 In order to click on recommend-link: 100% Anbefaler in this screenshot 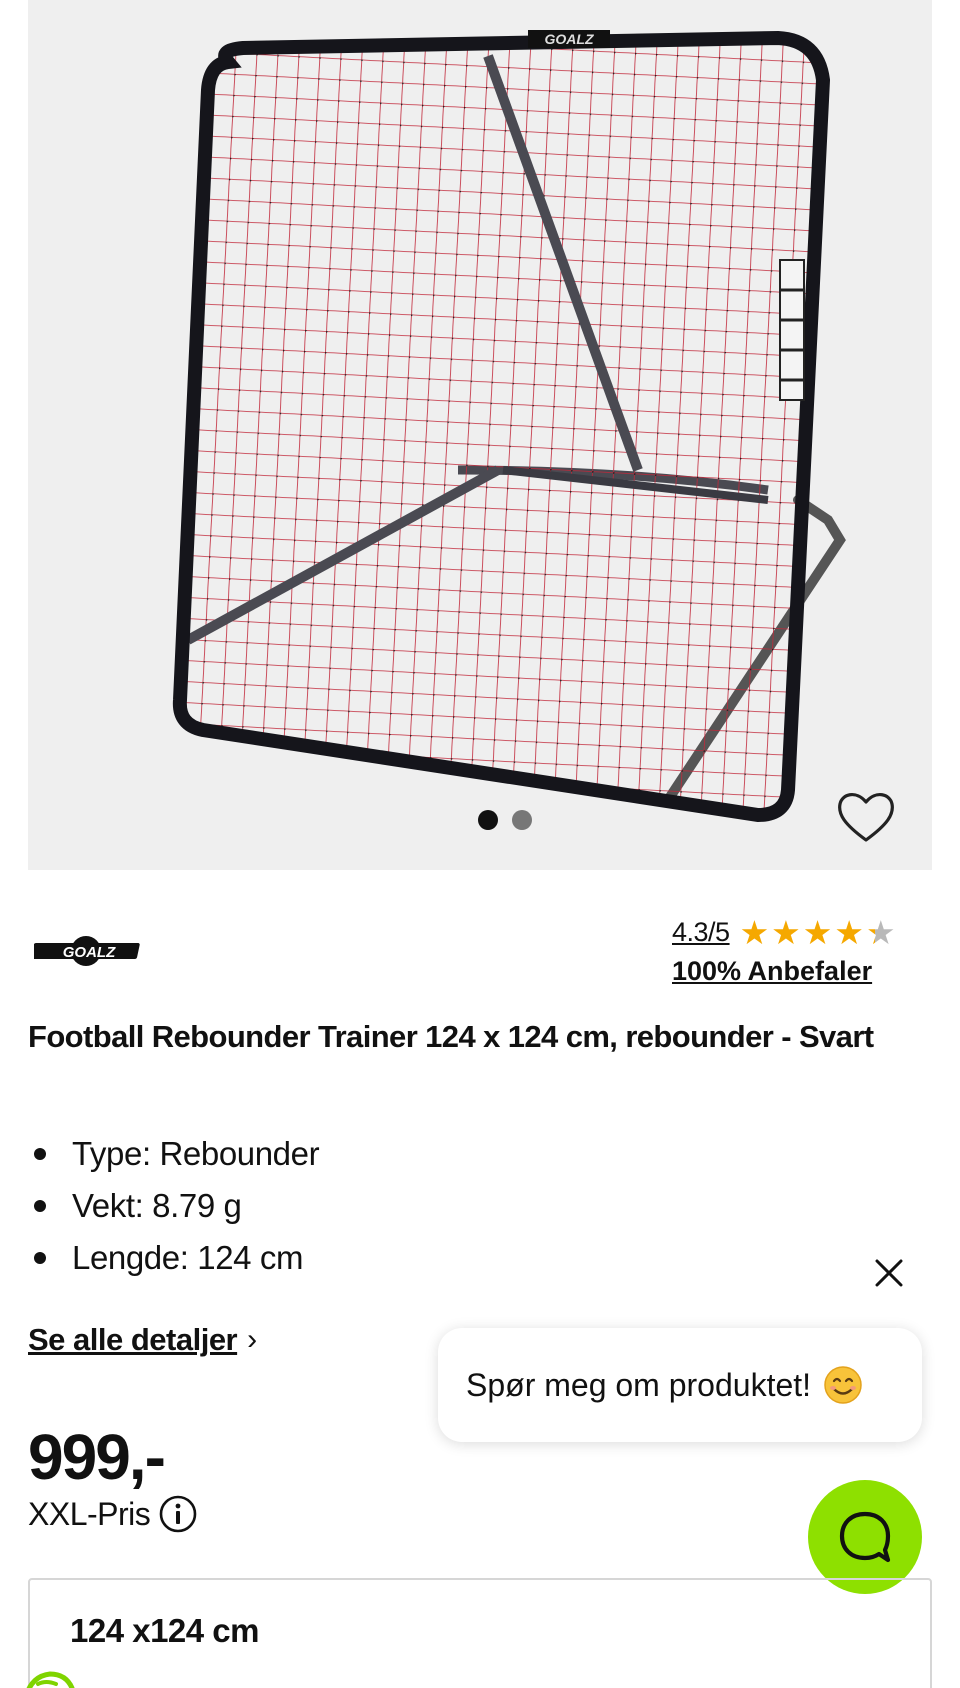, I will do `click(803, 971)`.